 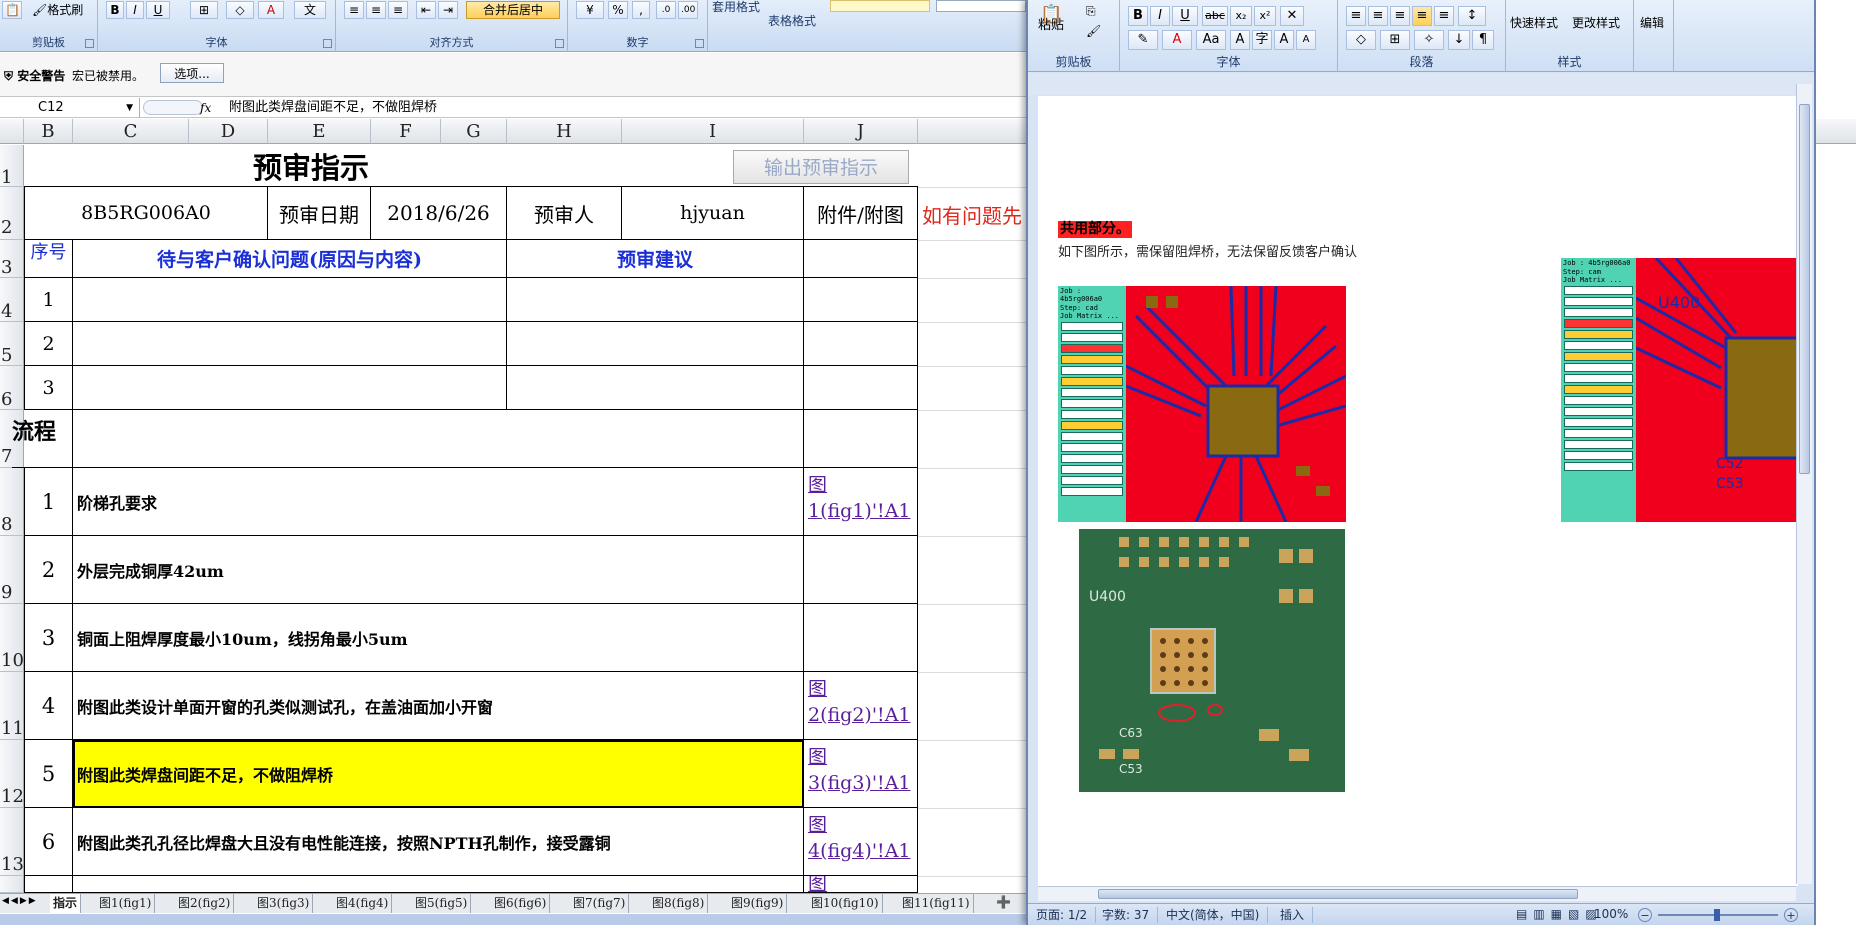 What do you see at coordinates (758, 903) in the screenshot?
I see `tab-sheet-fig9: 图9(fig9)` at bounding box center [758, 903].